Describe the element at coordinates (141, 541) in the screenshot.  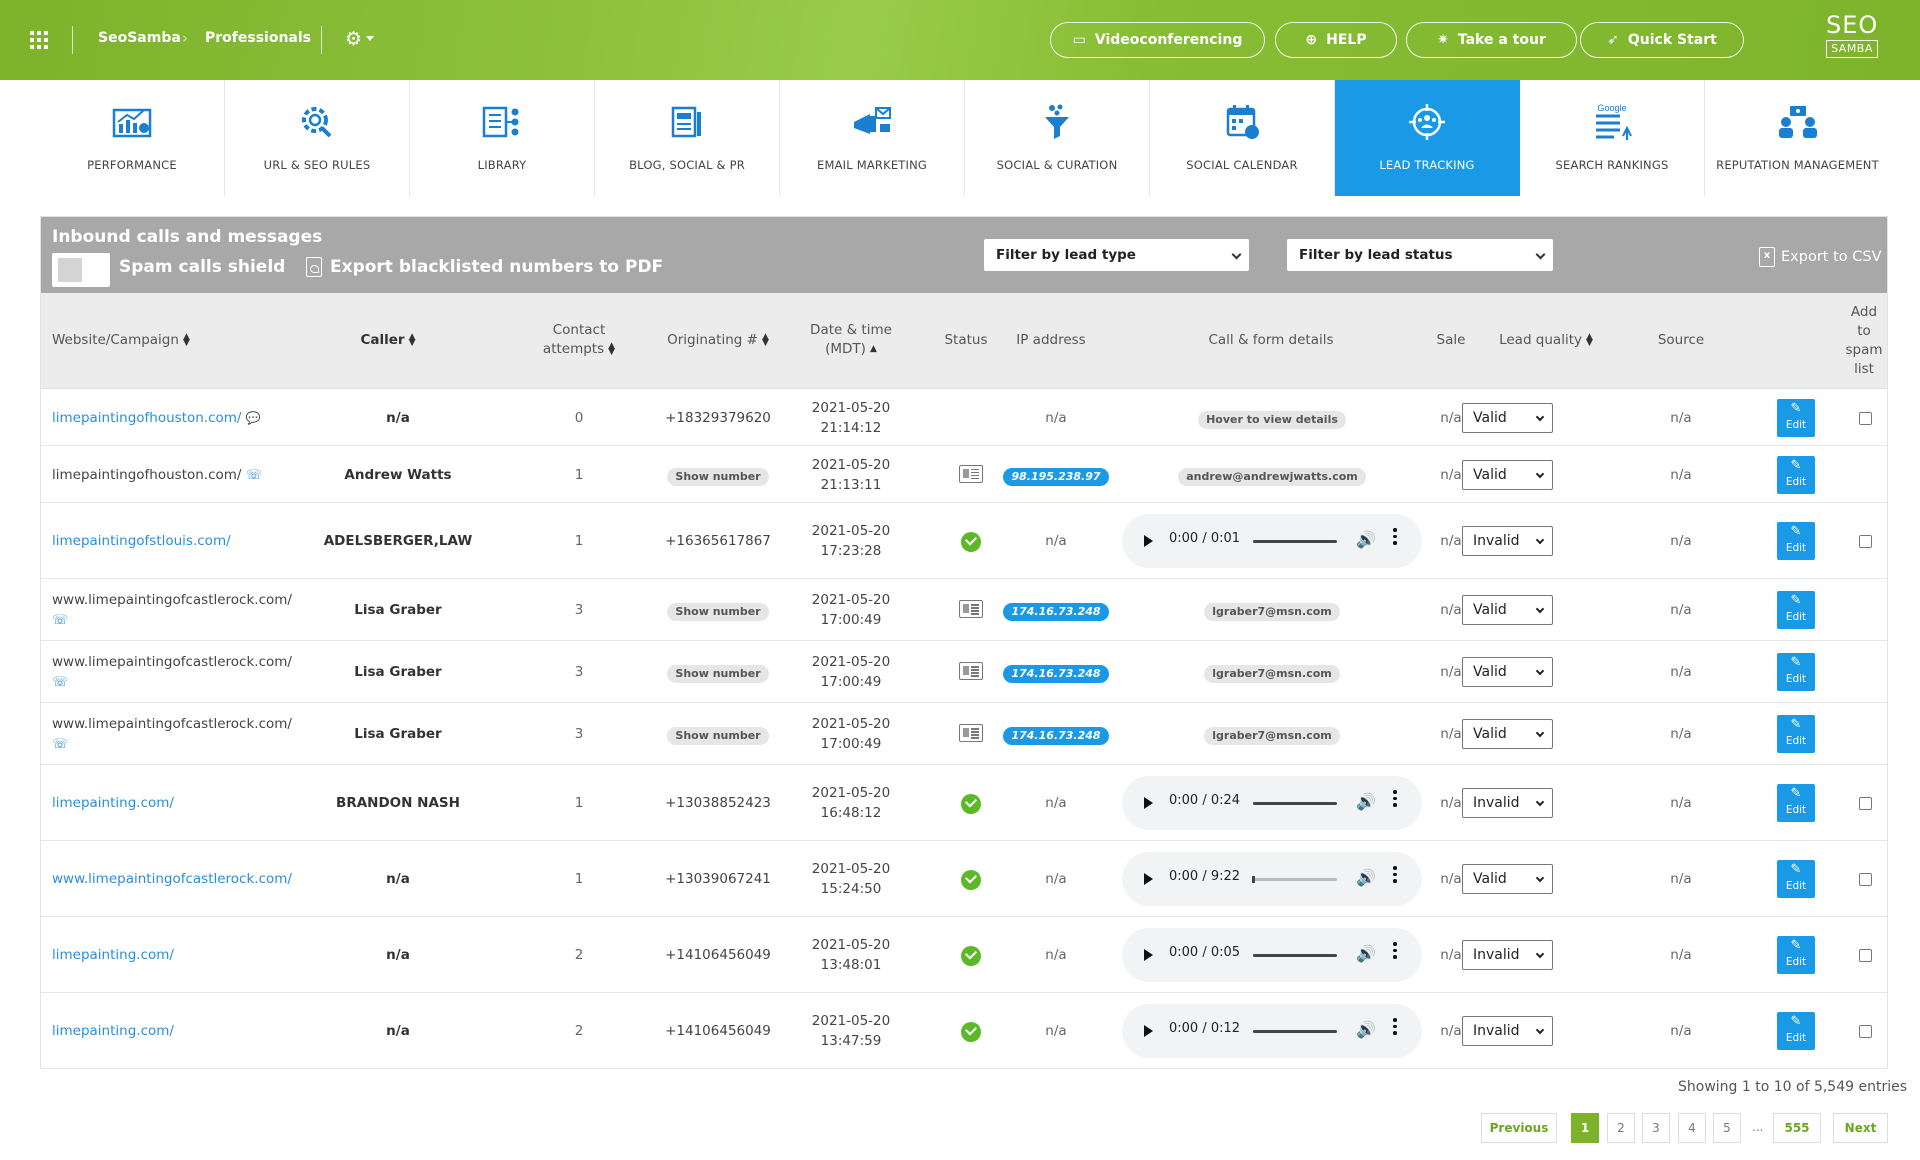
I see `website-text: limepaintingofstlouis.com/` at that location.